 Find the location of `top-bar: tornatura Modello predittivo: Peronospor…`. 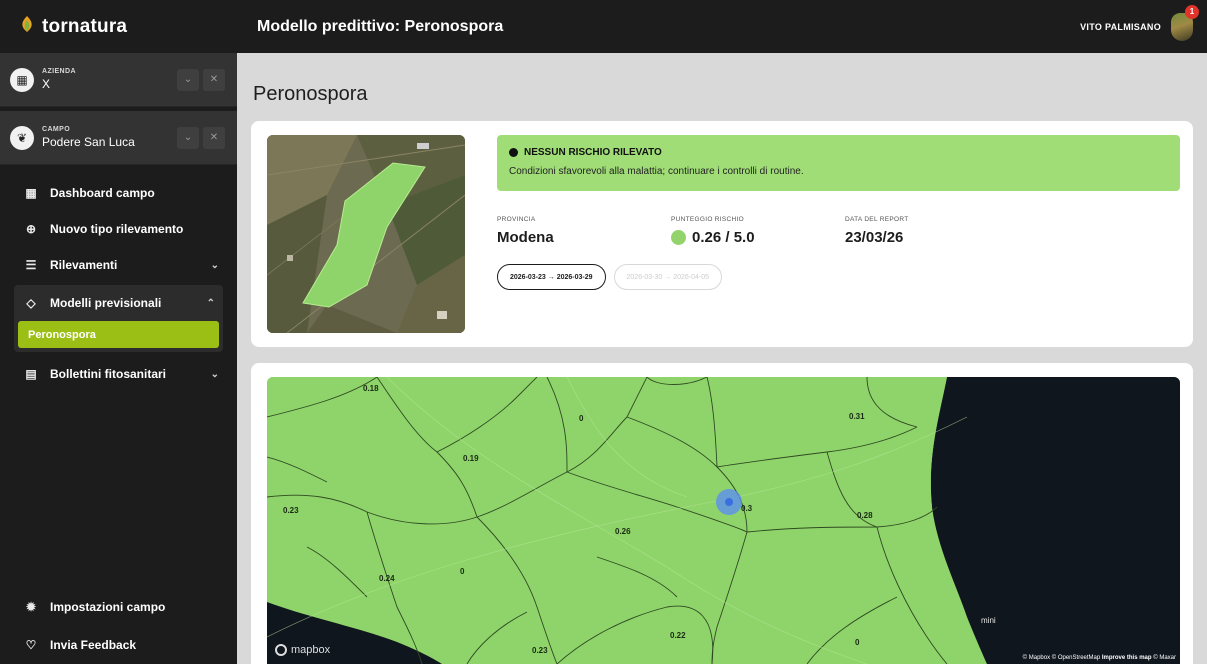

top-bar: tornatura Modello predittivo: Peronospor… is located at coordinates (603, 26).